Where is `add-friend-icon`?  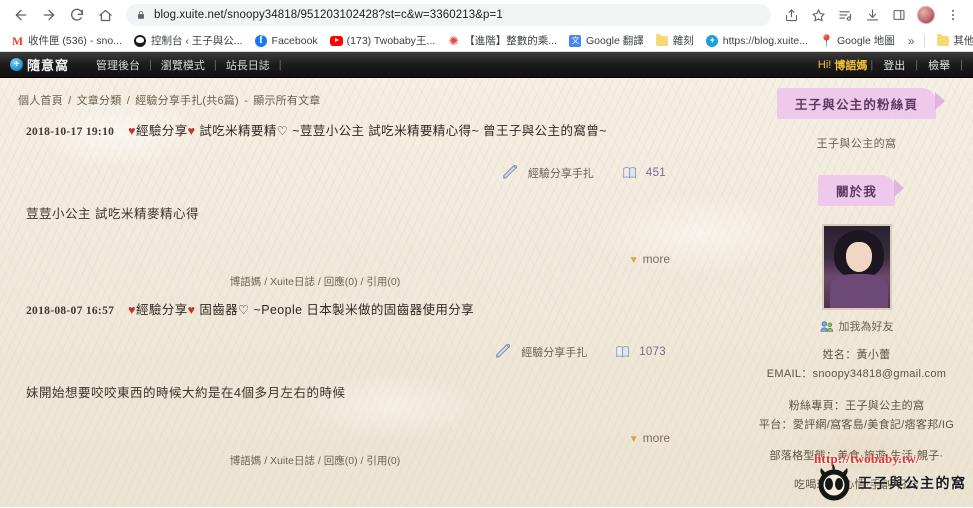
add-friend-icon is located at coordinates (827, 326).